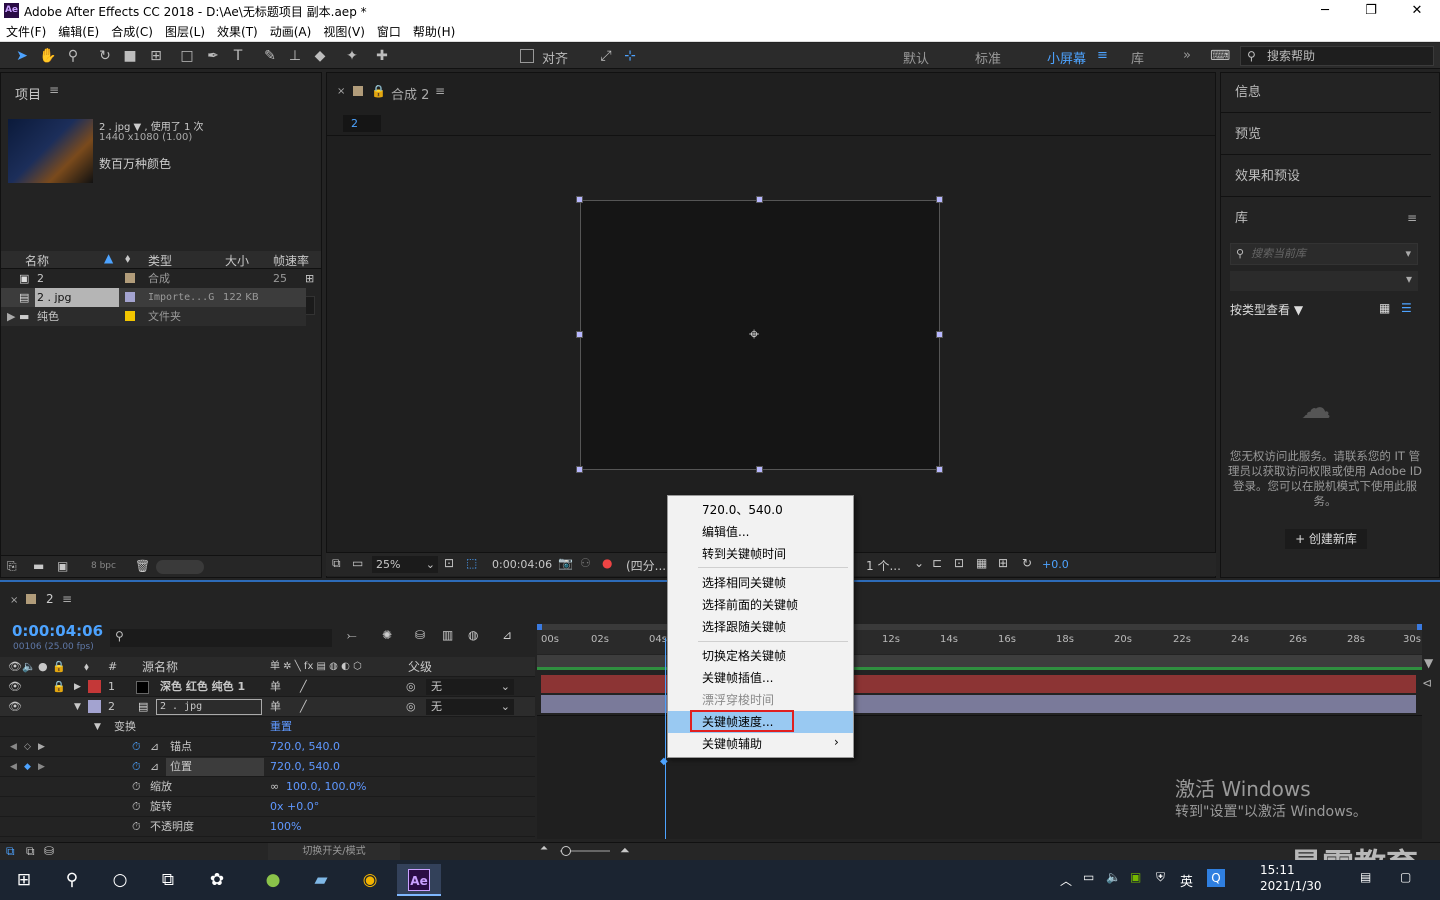 The height and width of the screenshot is (900, 1440). What do you see at coordinates (440, 91) in the screenshot?
I see `panel-menu-icon: ≡` at bounding box center [440, 91].